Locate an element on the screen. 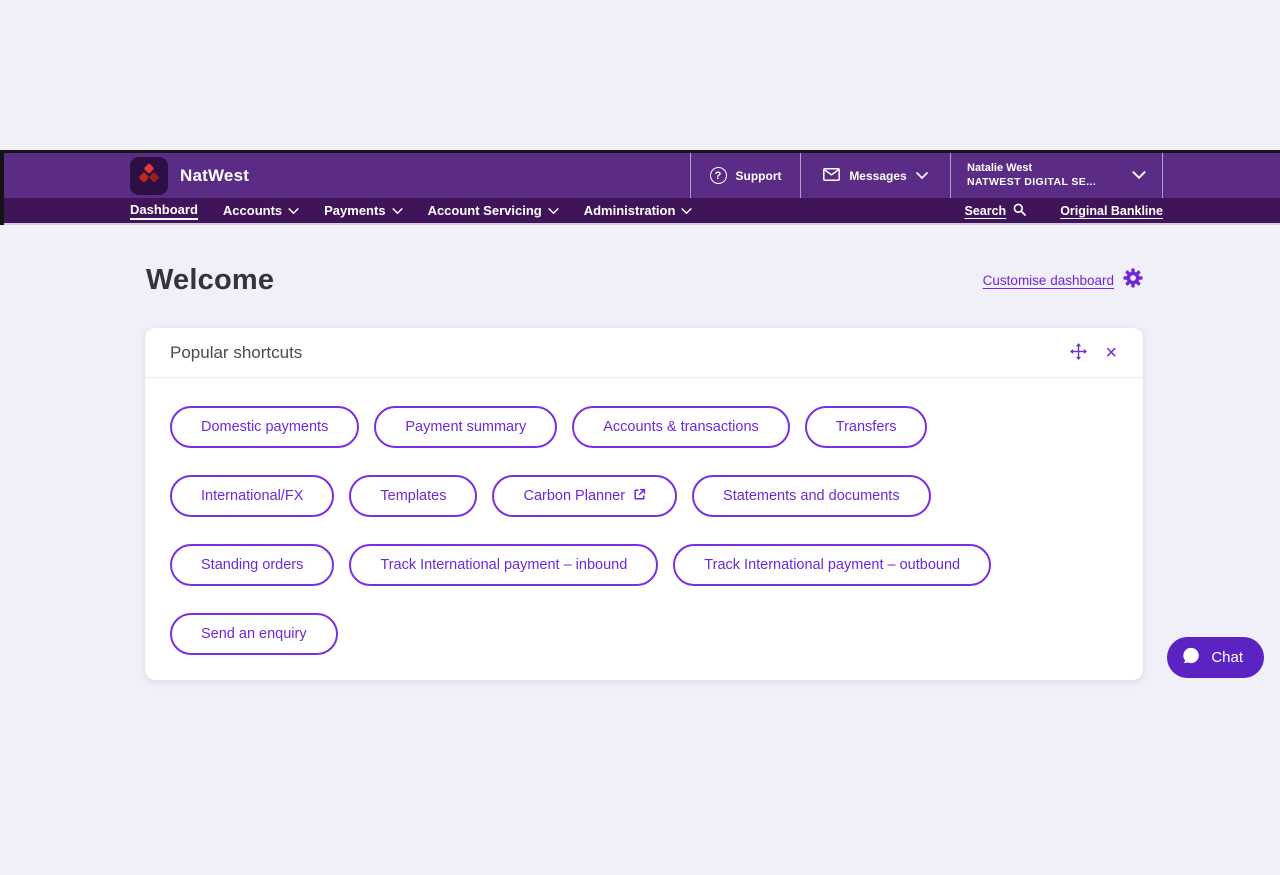  brand: NatWest is located at coordinates (189, 175).